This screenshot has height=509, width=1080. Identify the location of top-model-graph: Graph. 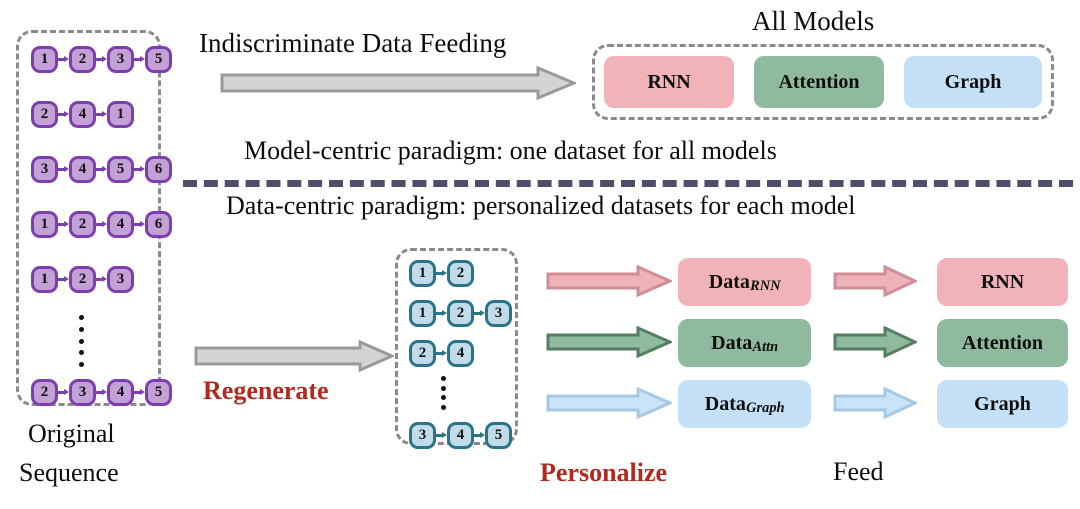
(973, 82).